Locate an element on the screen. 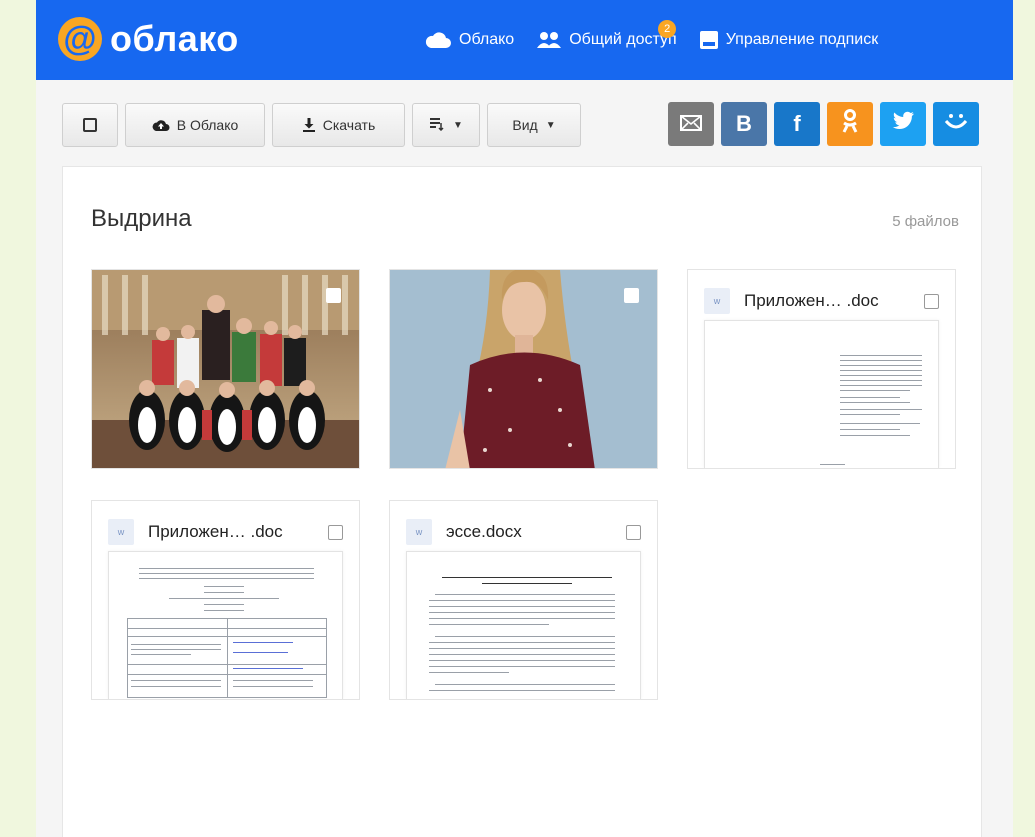  download-button: Скачать is located at coordinates (338, 125).